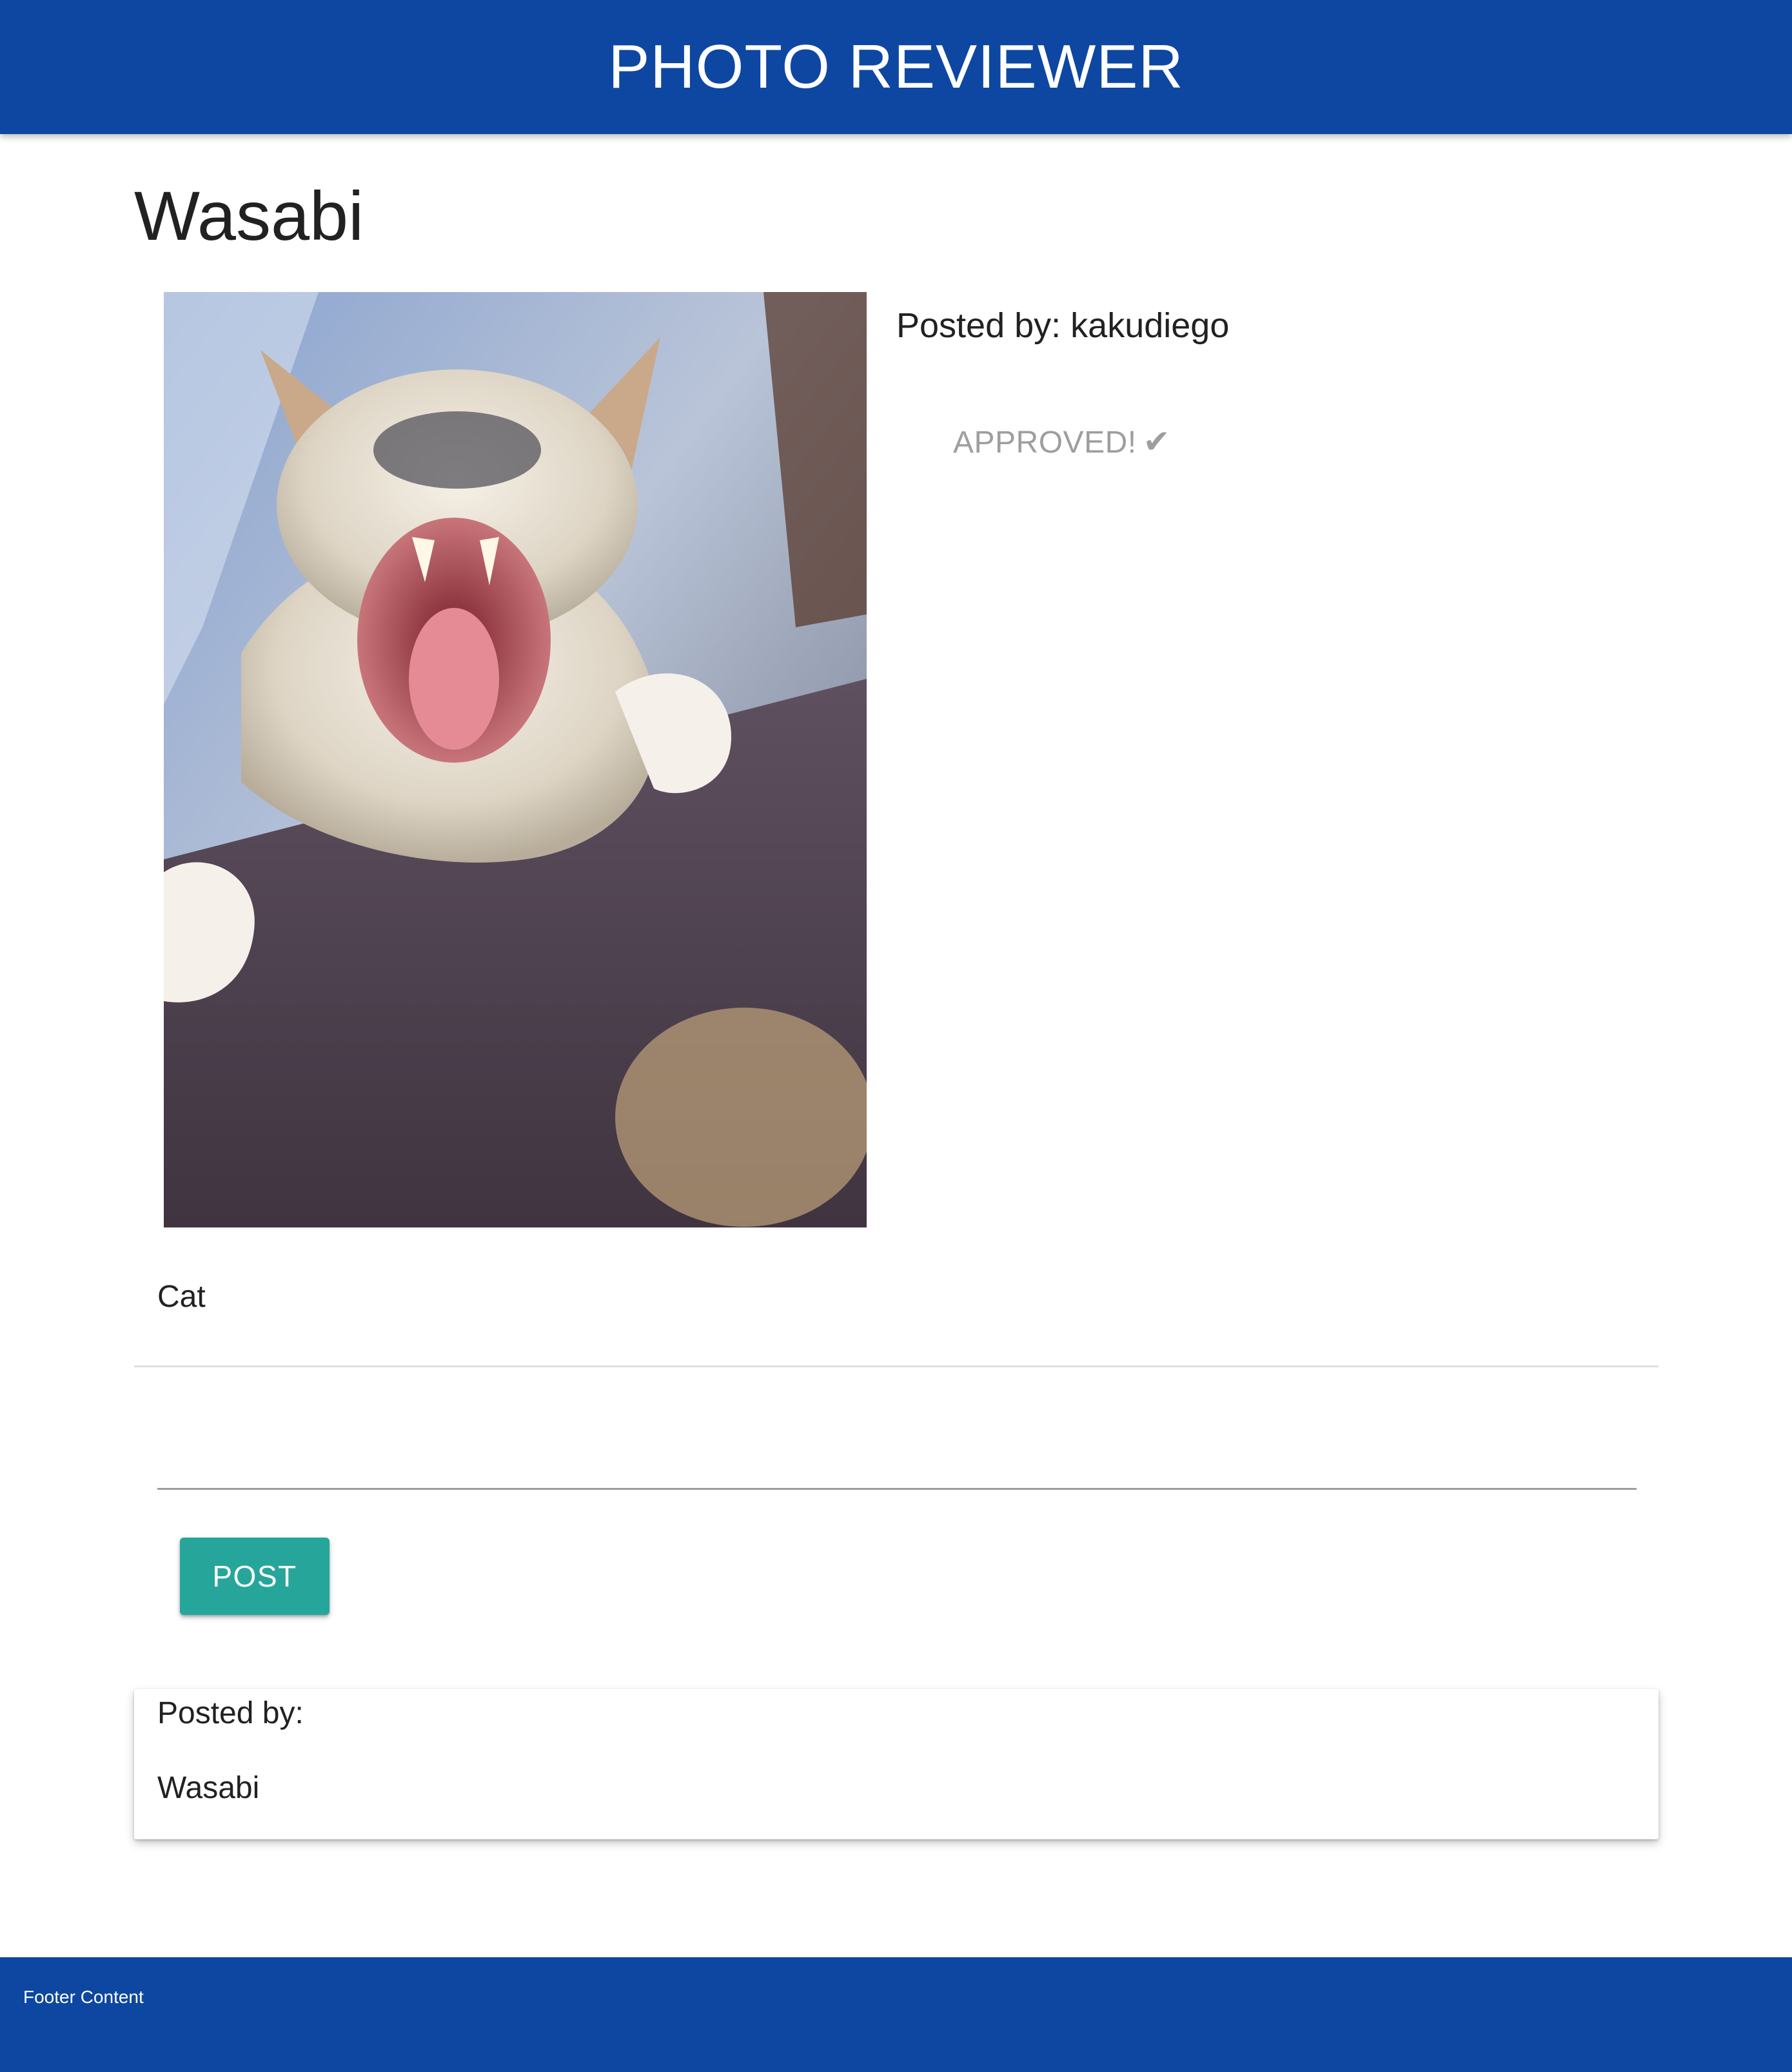 Image resolution: width=1792 pixels, height=2072 pixels. Describe the element at coordinates (181, 1297) in the screenshot. I see `photo-caption: Cat` at that location.